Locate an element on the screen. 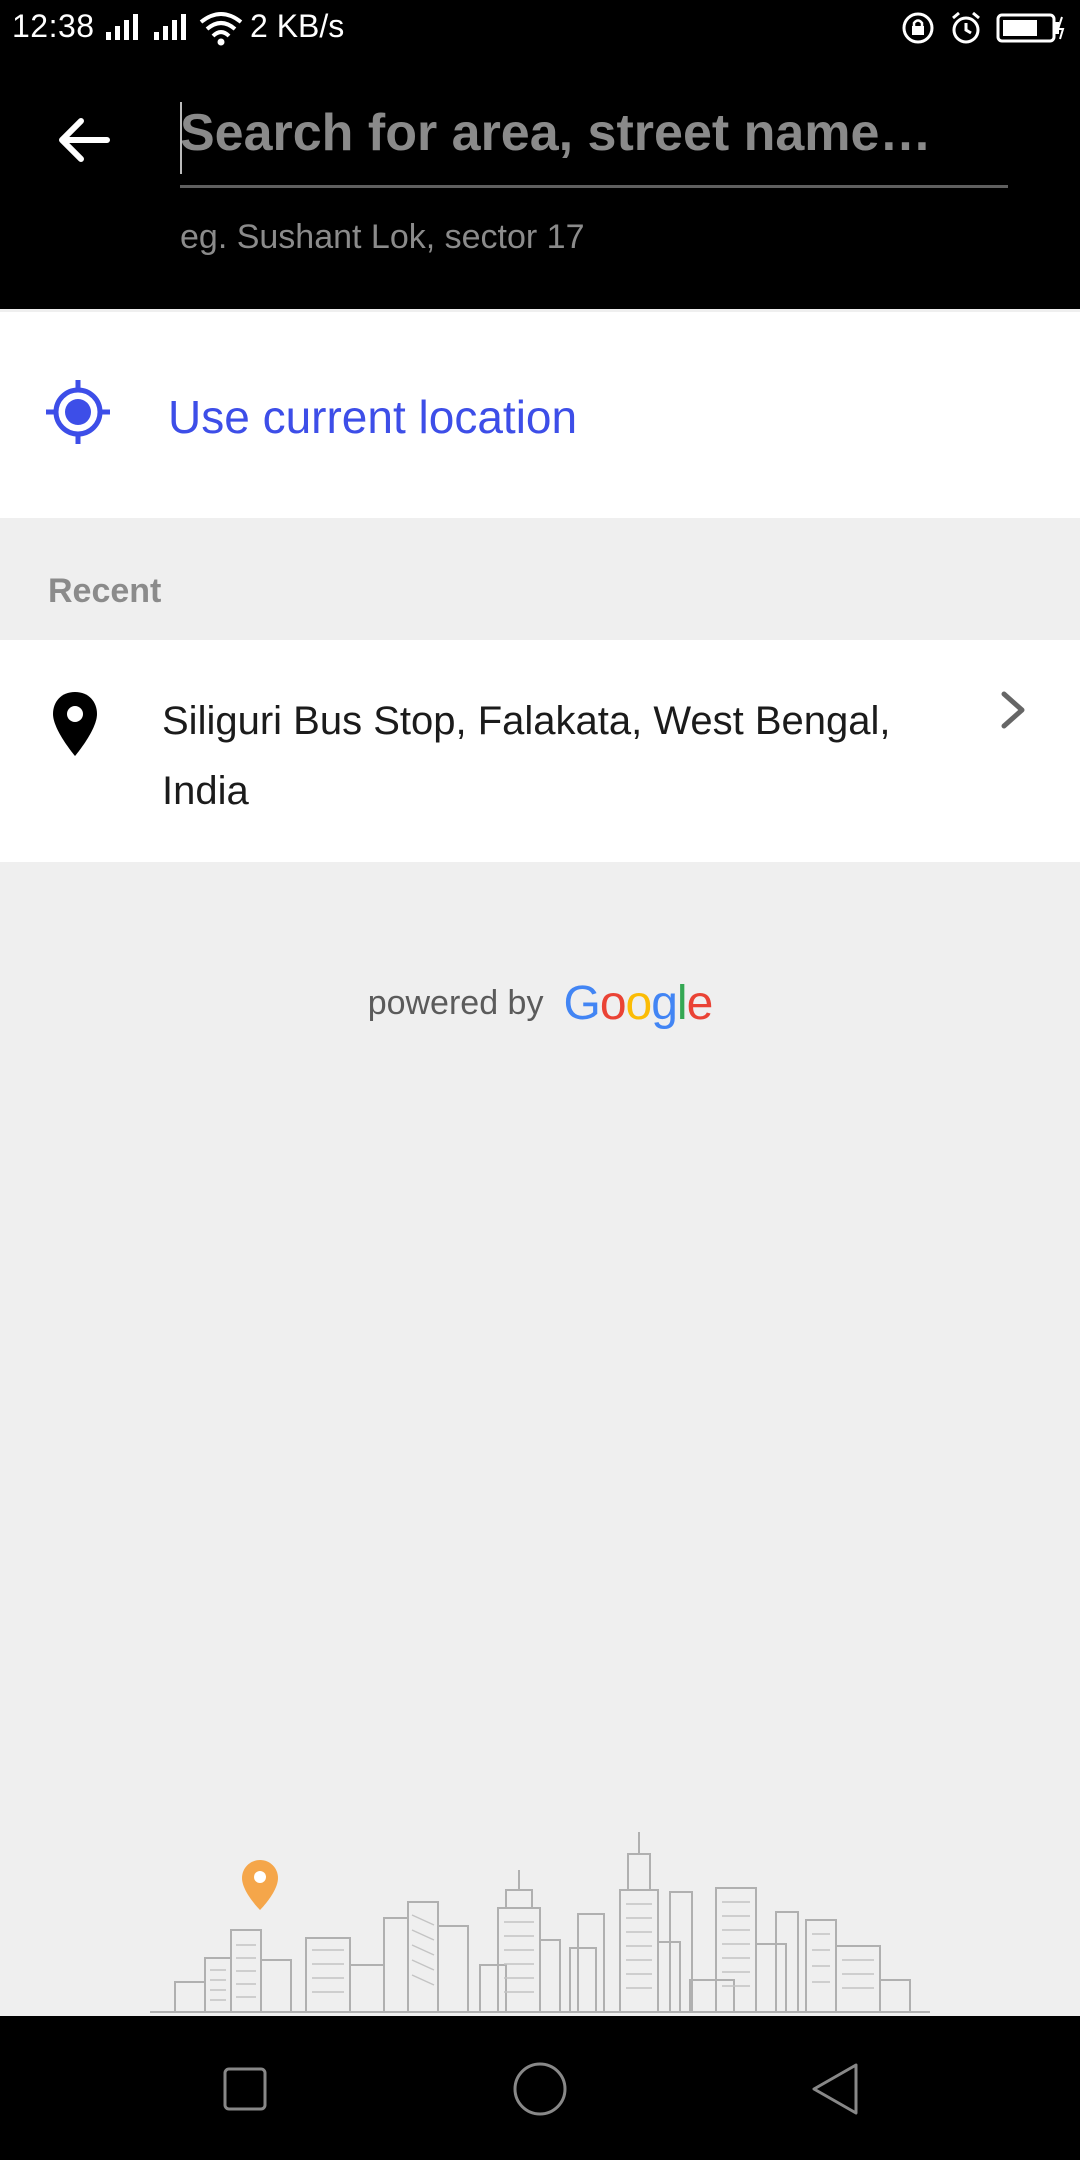 This screenshot has height=2160, width=1080. text-caret is located at coordinates (181, 138).